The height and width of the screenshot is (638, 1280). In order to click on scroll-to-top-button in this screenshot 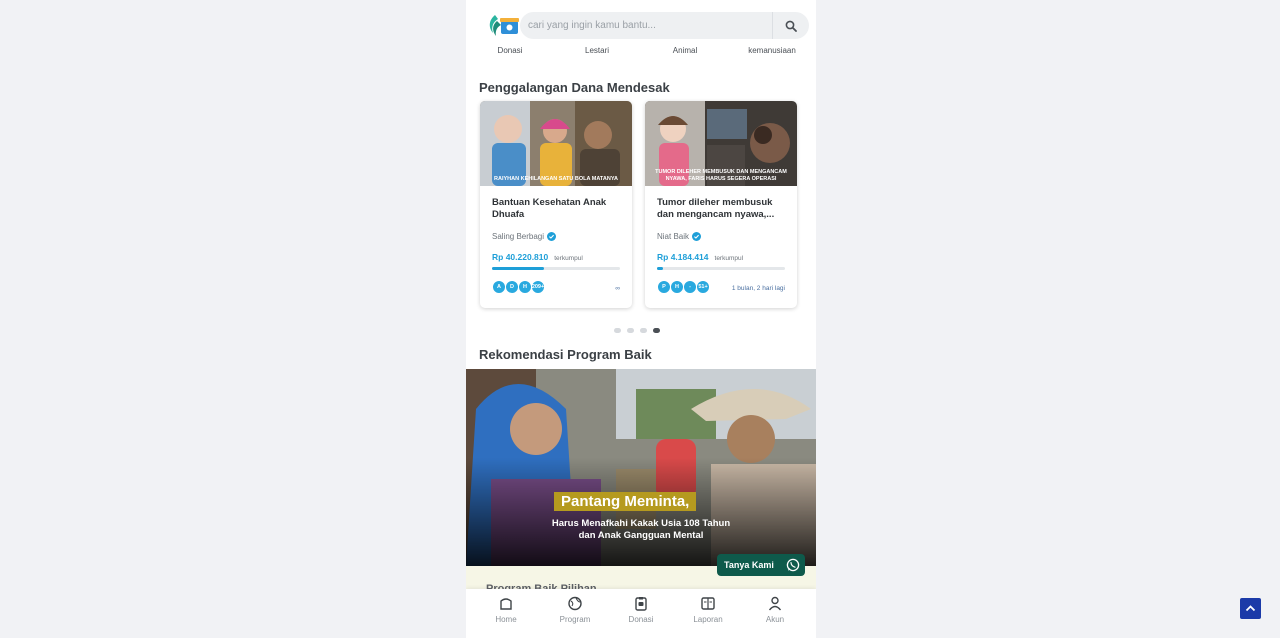, I will do `click(1250, 608)`.